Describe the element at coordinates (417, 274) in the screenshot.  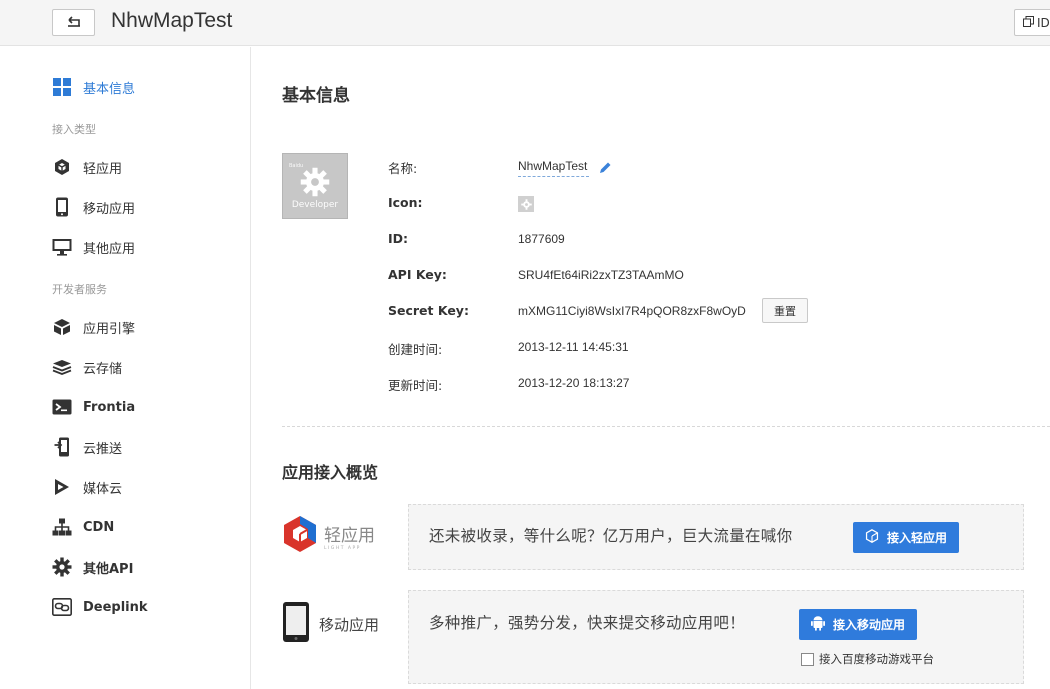
I see `apikey-label: API Key:` at that location.